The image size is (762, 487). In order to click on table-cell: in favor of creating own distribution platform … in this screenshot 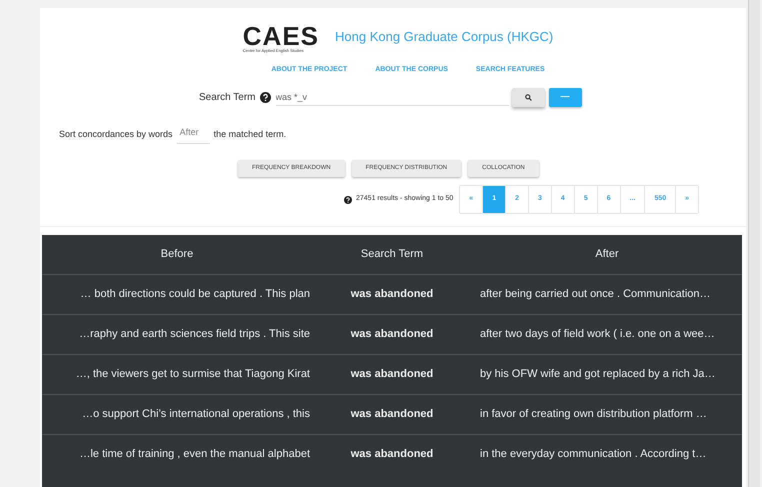, I will do `click(607, 414)`.